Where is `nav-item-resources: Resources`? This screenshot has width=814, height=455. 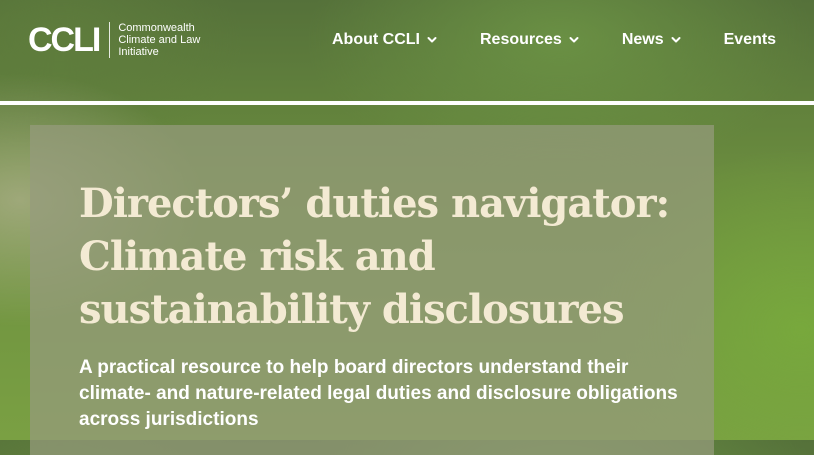 nav-item-resources: Resources is located at coordinates (529, 40).